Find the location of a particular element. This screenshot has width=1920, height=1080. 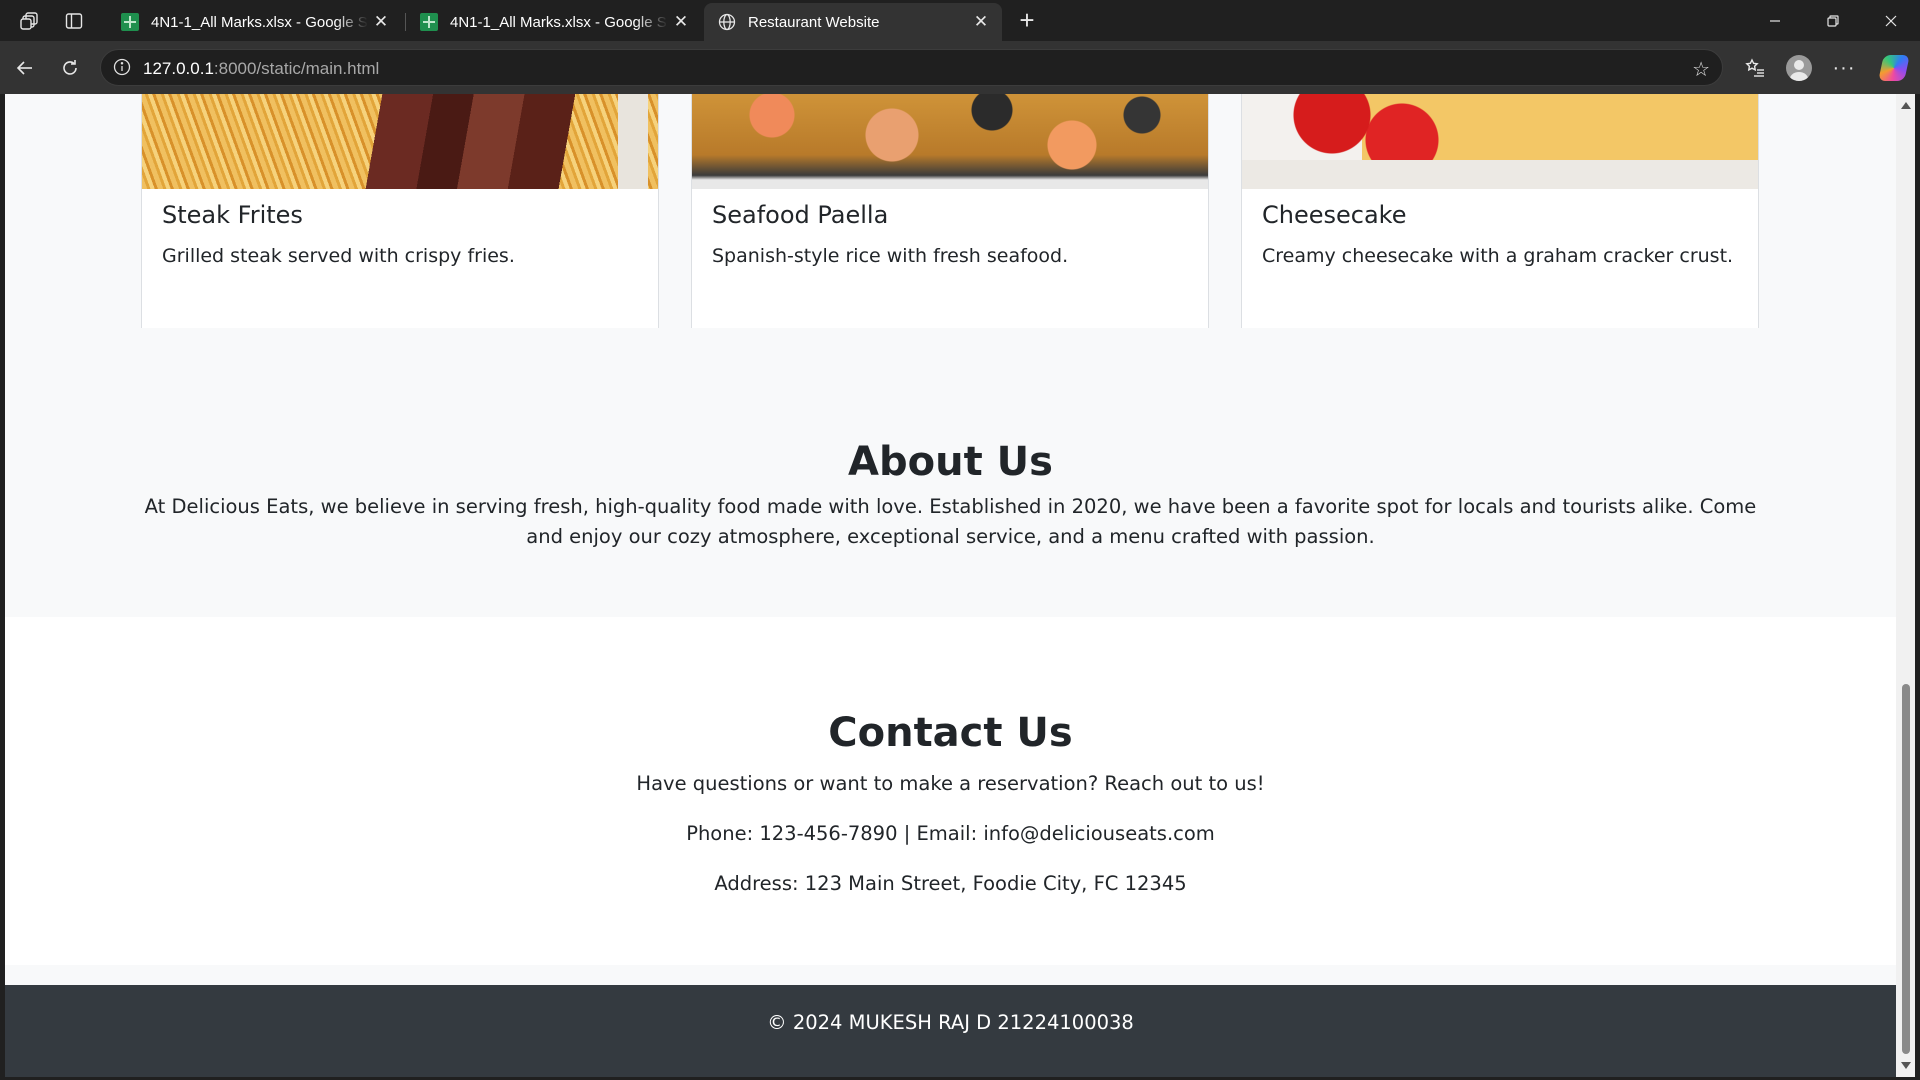

card-title: Cheesecake is located at coordinates (1334, 215).